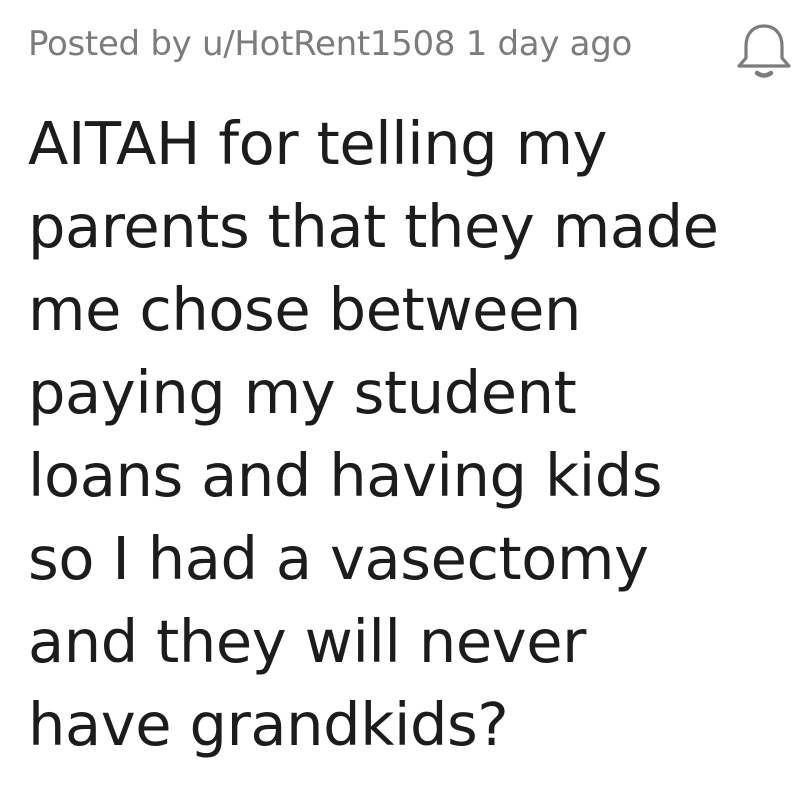  What do you see at coordinates (373, 226) in the screenshot?
I see `post-title-line: parents that they made` at bounding box center [373, 226].